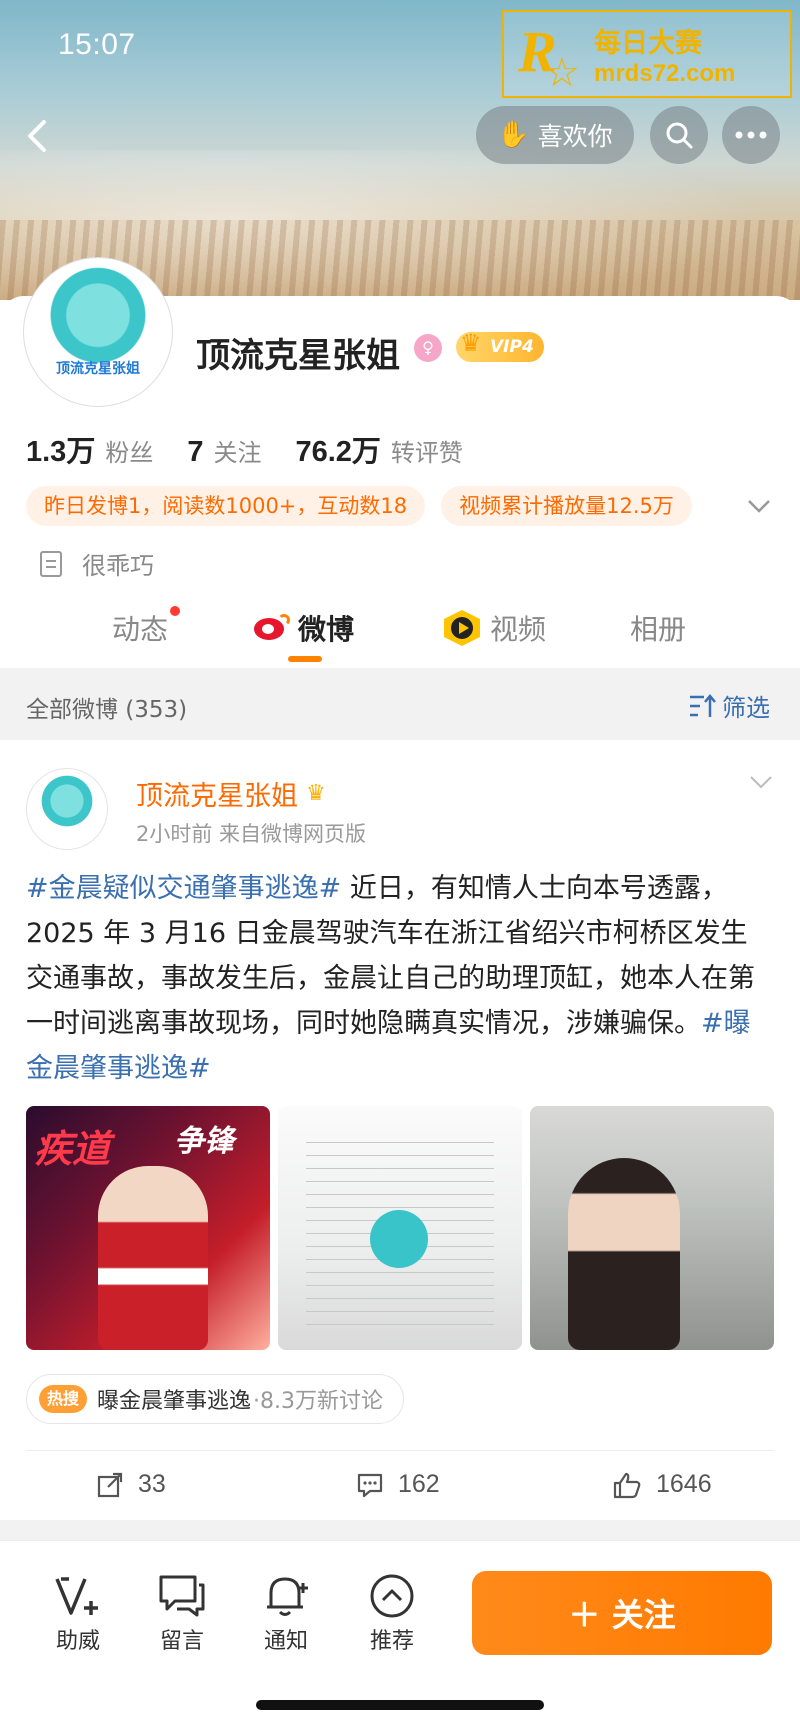 This screenshot has height=1731, width=800. I want to click on avatar-caption: 顶流克星张姐, so click(98, 369).